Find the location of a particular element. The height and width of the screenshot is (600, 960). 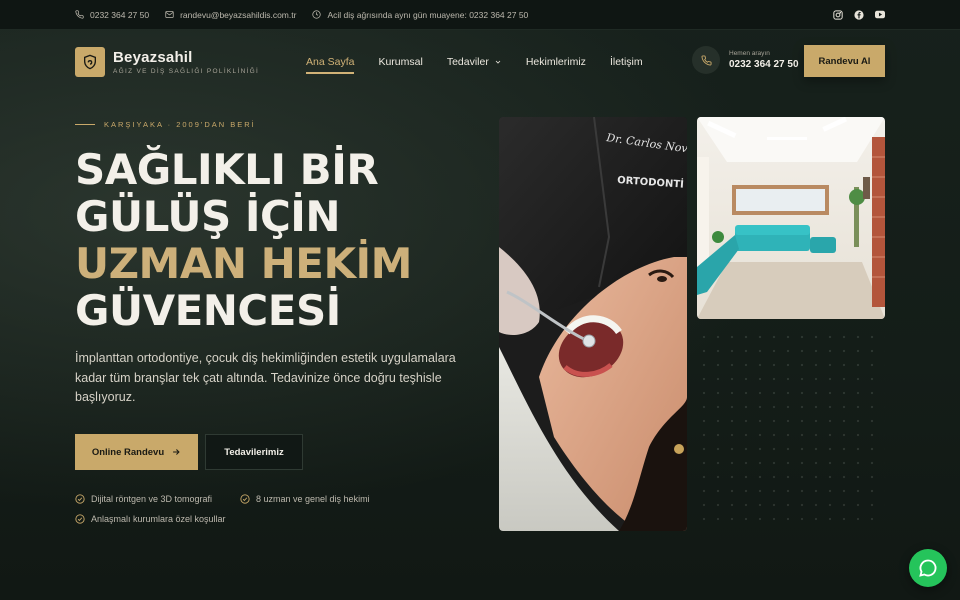

topbar-phone: 0232 364 27 50 is located at coordinates (112, 15).